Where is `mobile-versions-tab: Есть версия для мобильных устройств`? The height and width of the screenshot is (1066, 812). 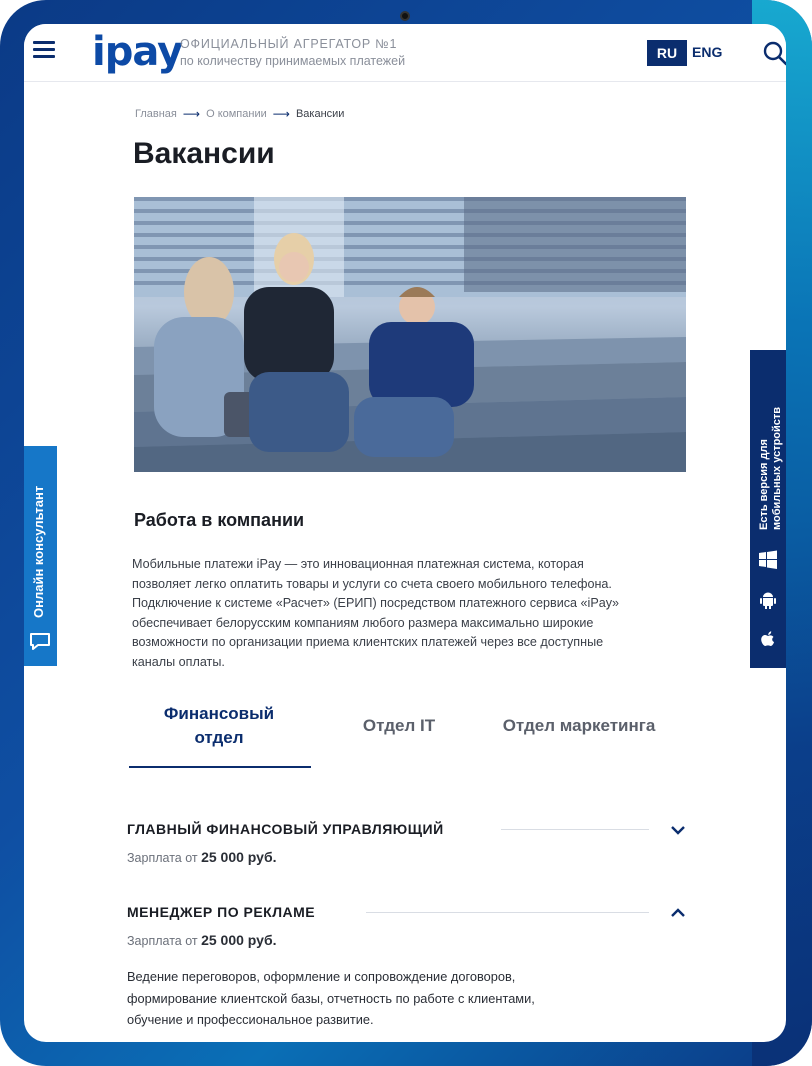 mobile-versions-tab: Есть версия для мобильных устройств is located at coordinates (768, 509).